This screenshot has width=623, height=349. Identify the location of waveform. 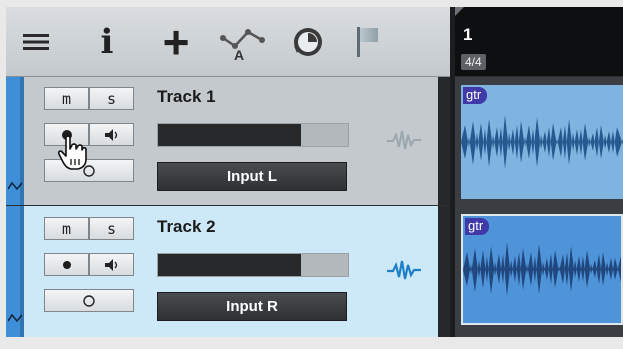
(542, 142).